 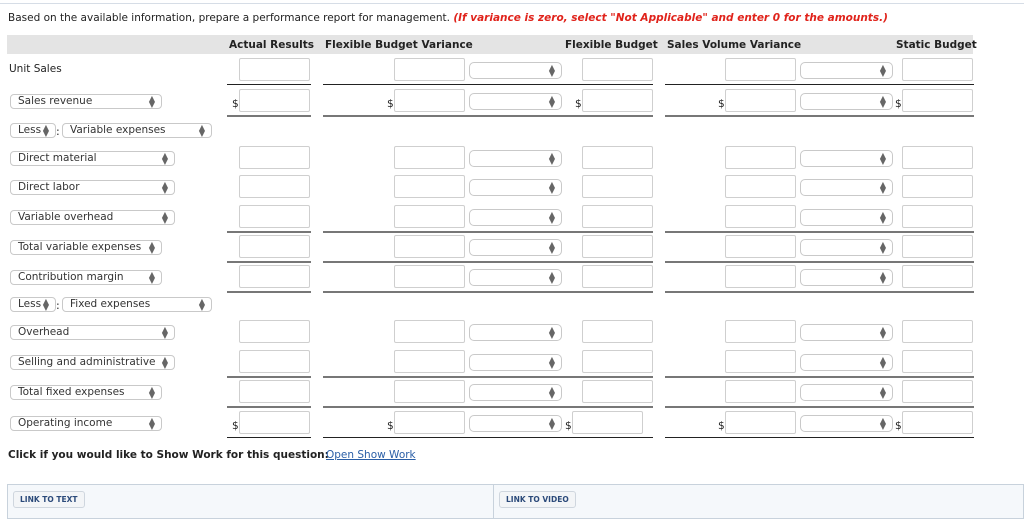 I want to click on row-select-overhead: Overhead ▲ ▼, so click(x=92, y=332).